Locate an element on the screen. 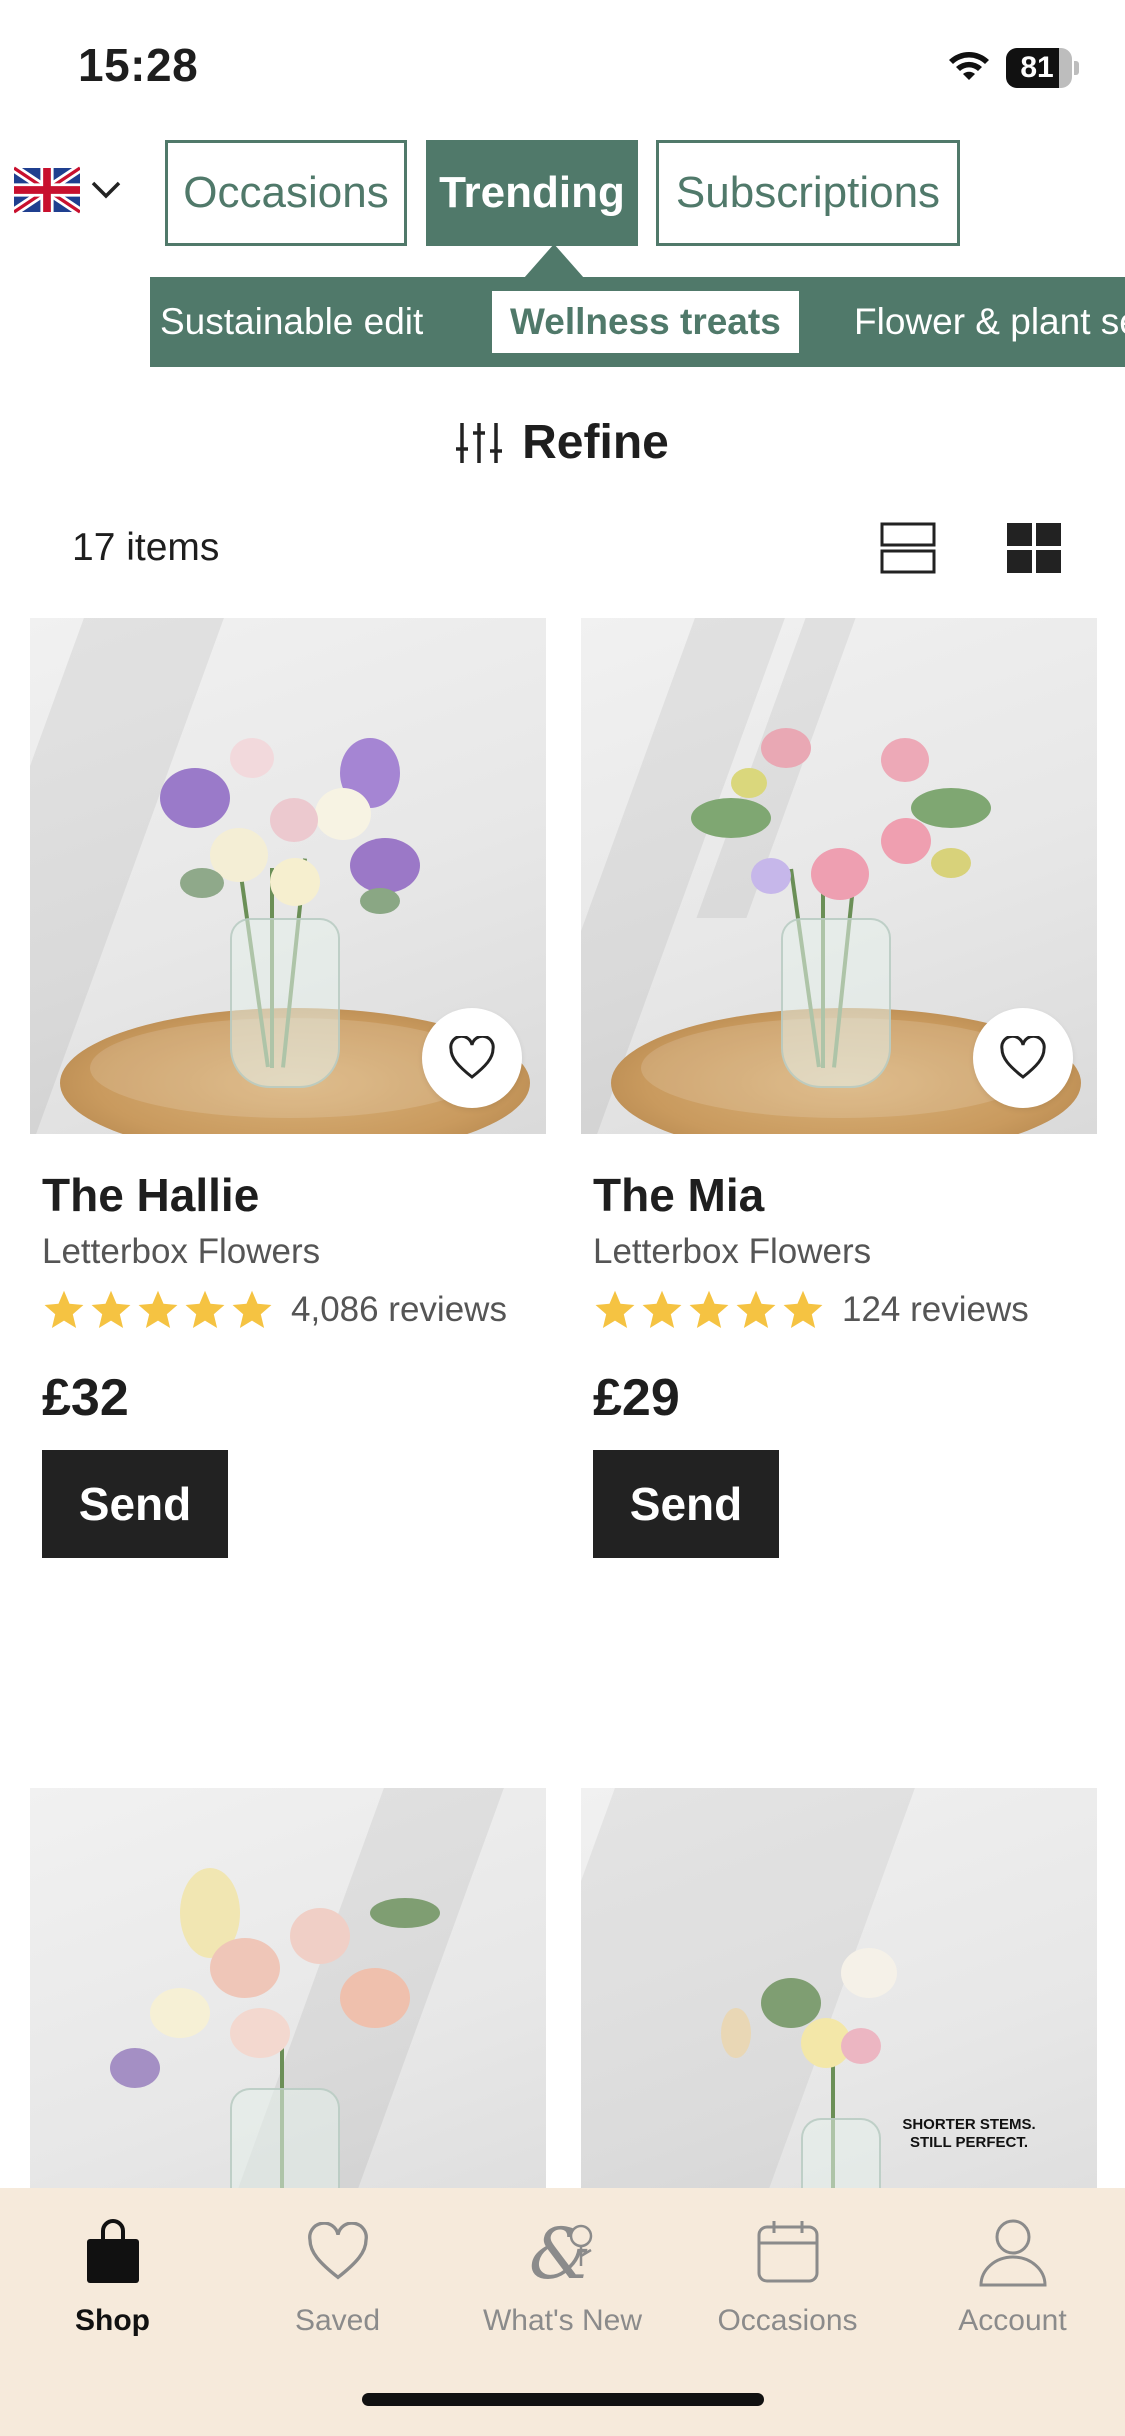  product-rating: 124 reviews is located at coordinates (845, 1310).